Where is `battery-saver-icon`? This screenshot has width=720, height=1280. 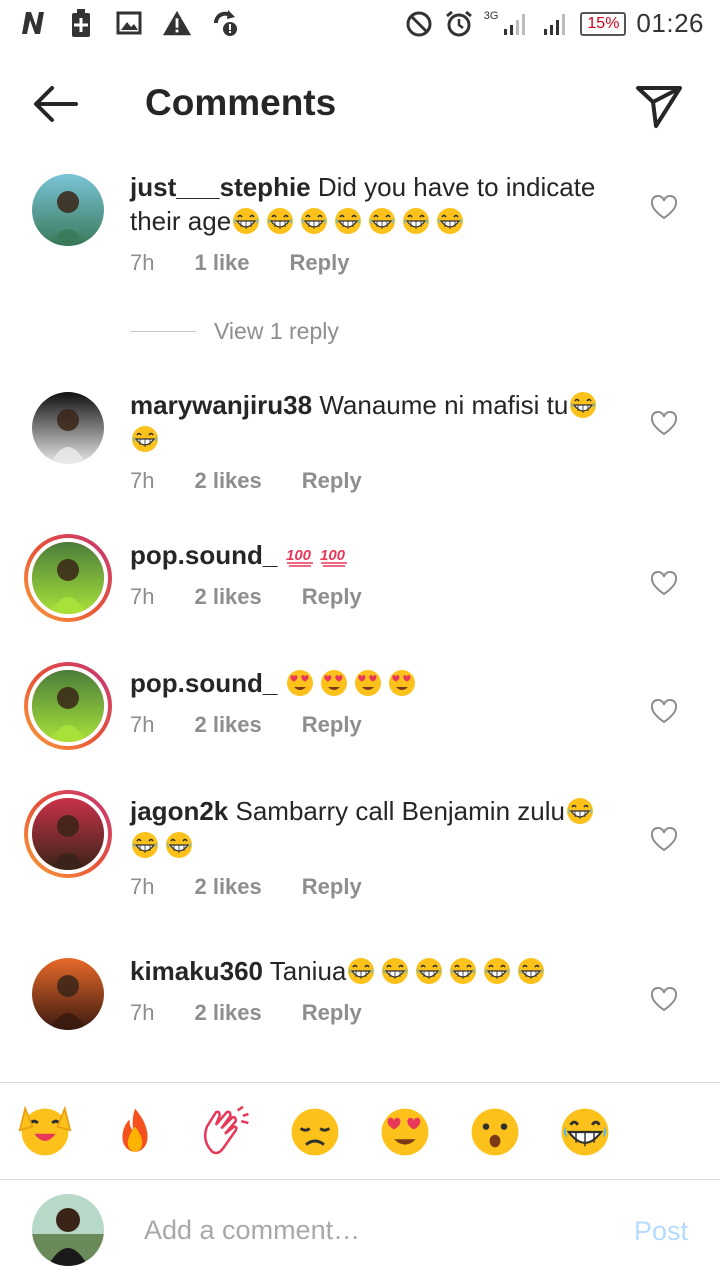 battery-saver-icon is located at coordinates (81, 23).